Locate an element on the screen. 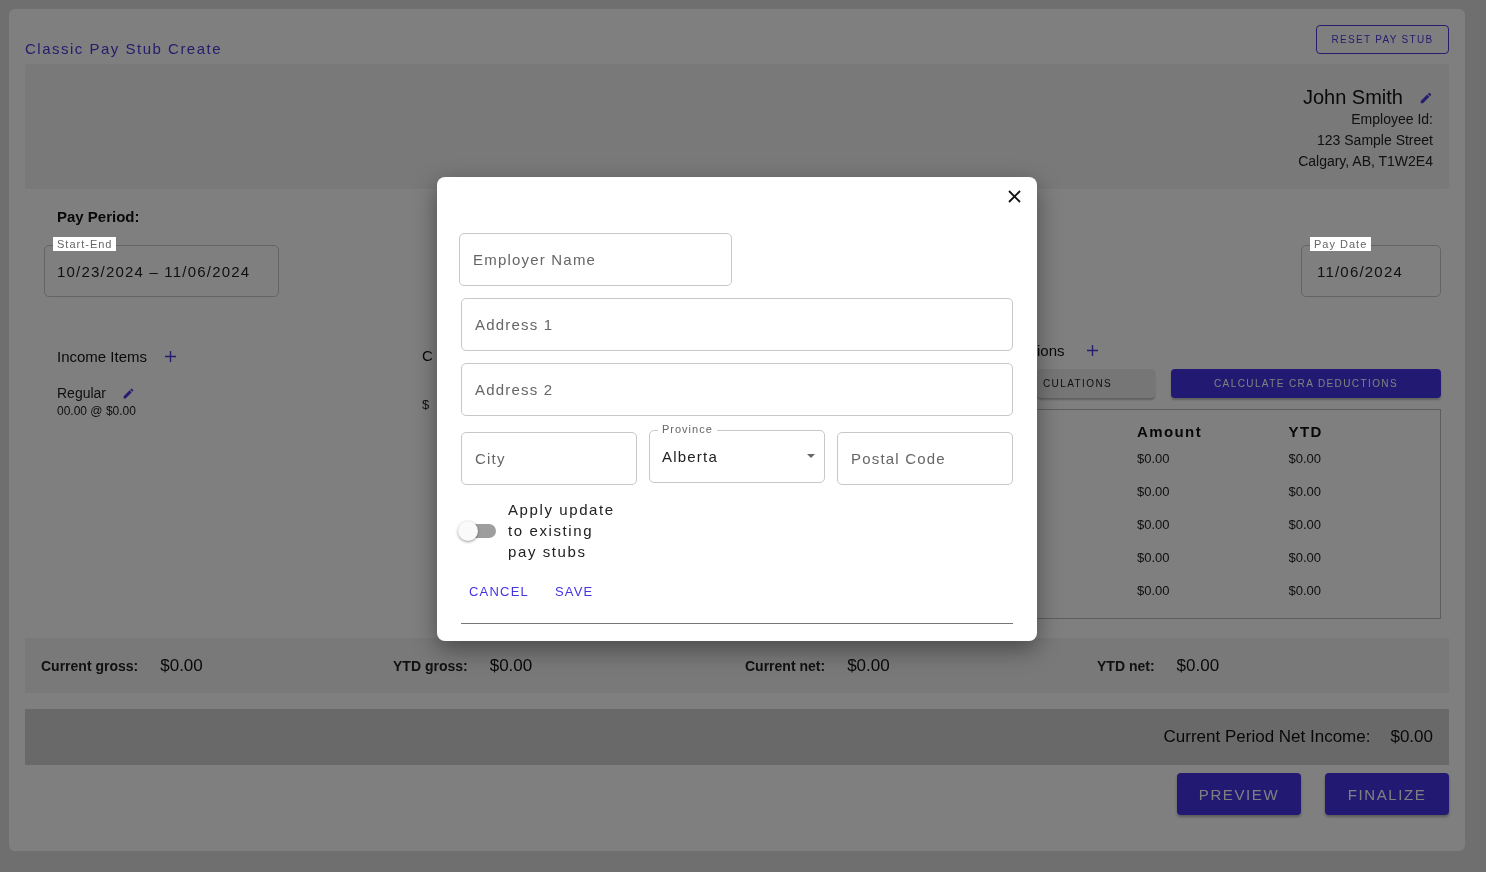 The height and width of the screenshot is (872, 1486). total-label: Current gross: is located at coordinates (90, 665).